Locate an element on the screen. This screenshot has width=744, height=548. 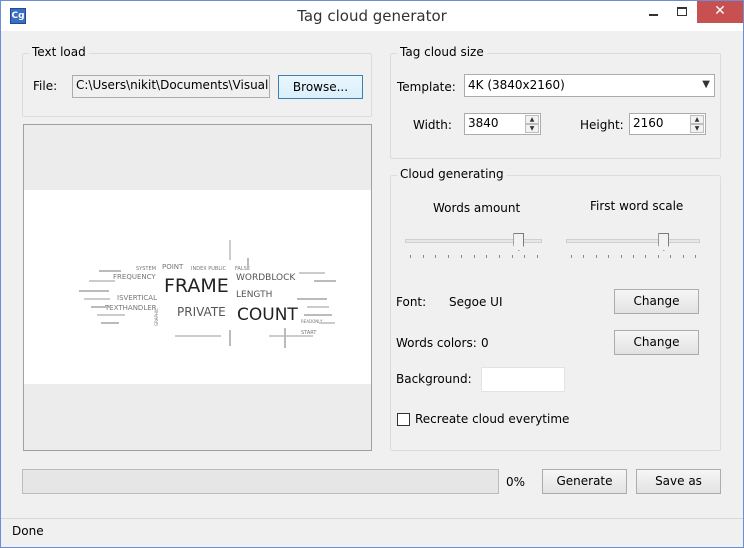
window-title: Tag cloud generator is located at coordinates (372, 16).